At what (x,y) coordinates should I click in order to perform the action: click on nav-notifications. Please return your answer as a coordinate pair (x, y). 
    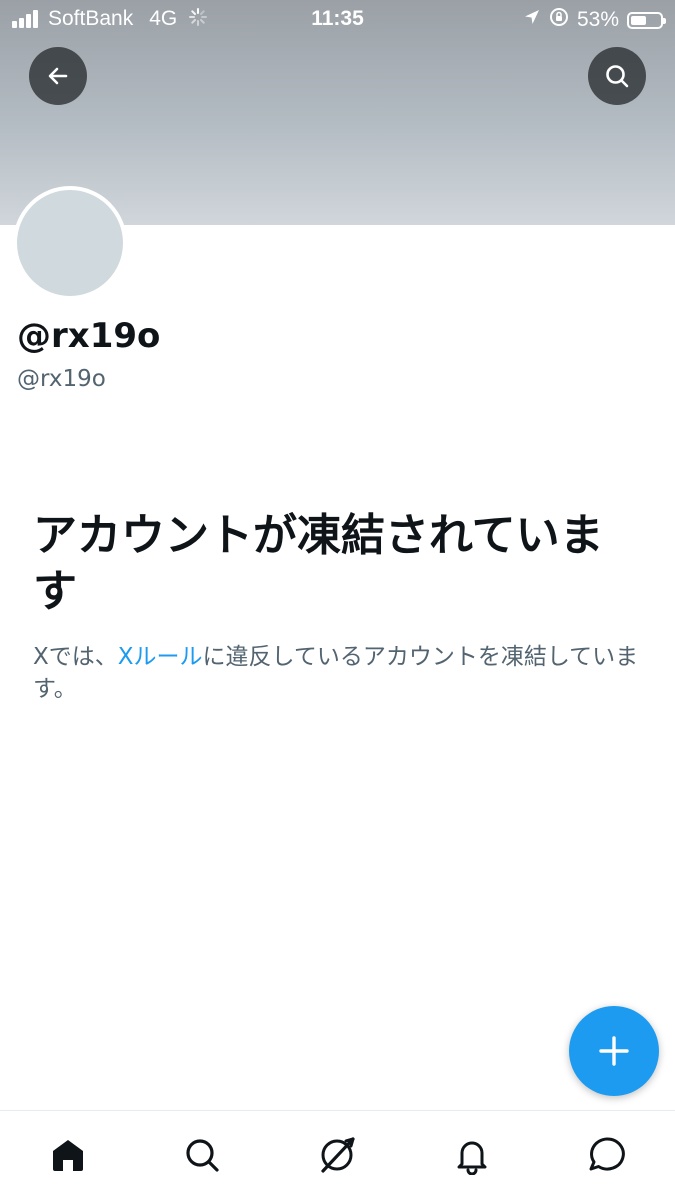
    Looking at the image, I should click on (472, 1155).